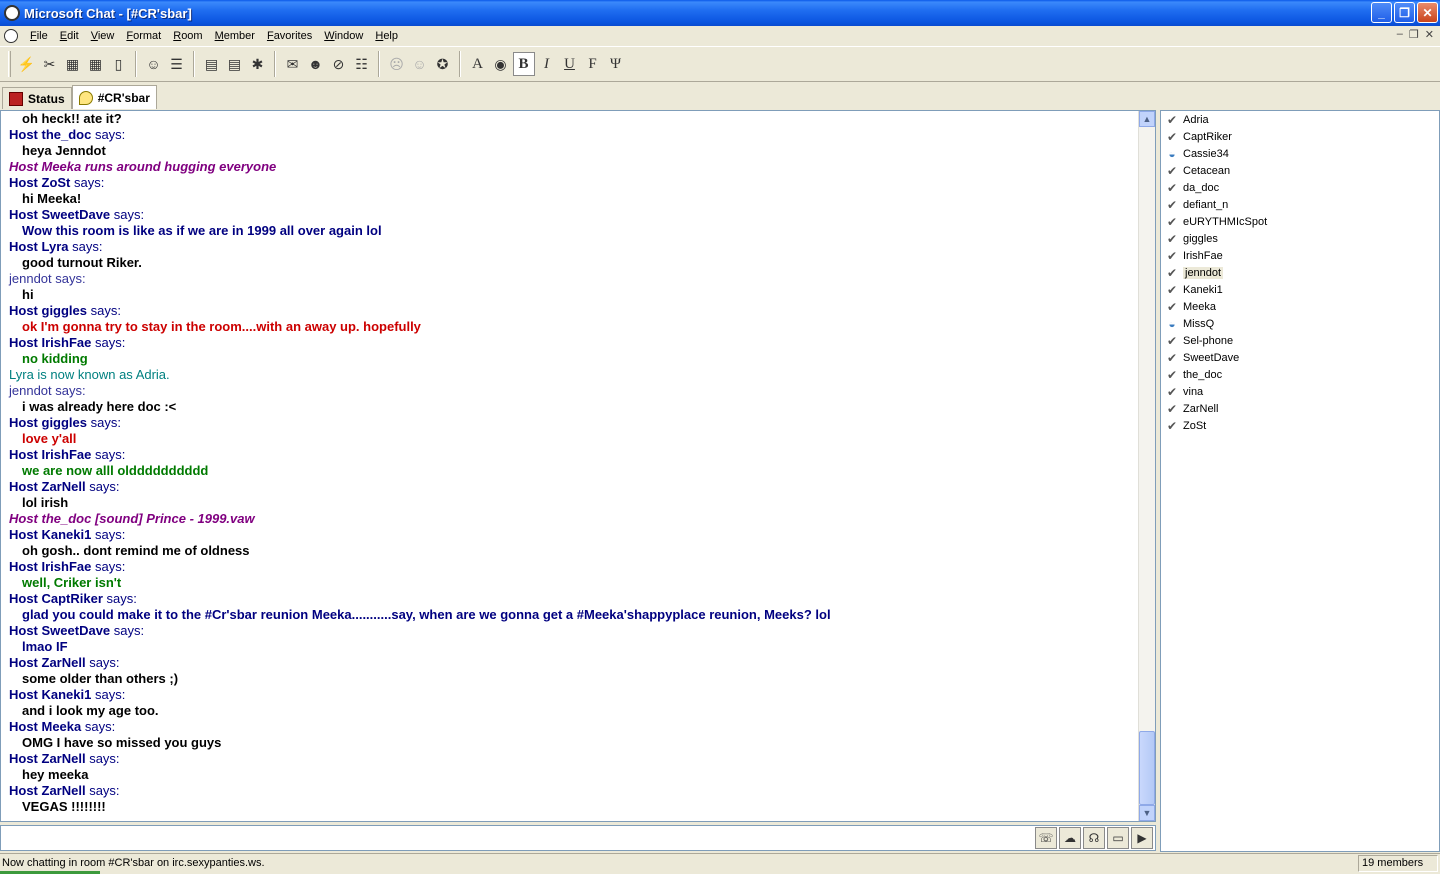  Describe the element at coordinates (1300, 119) in the screenshot. I see `member-item: ✔ Adria` at that location.